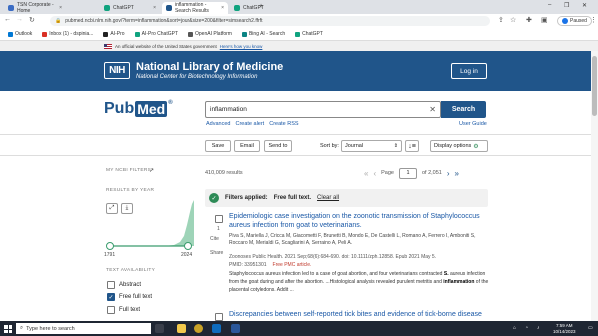 The width and height of the screenshot is (598, 336). What do you see at coordinates (448, 173) in the screenshot?
I see `next-page-icon: ›` at bounding box center [448, 173].